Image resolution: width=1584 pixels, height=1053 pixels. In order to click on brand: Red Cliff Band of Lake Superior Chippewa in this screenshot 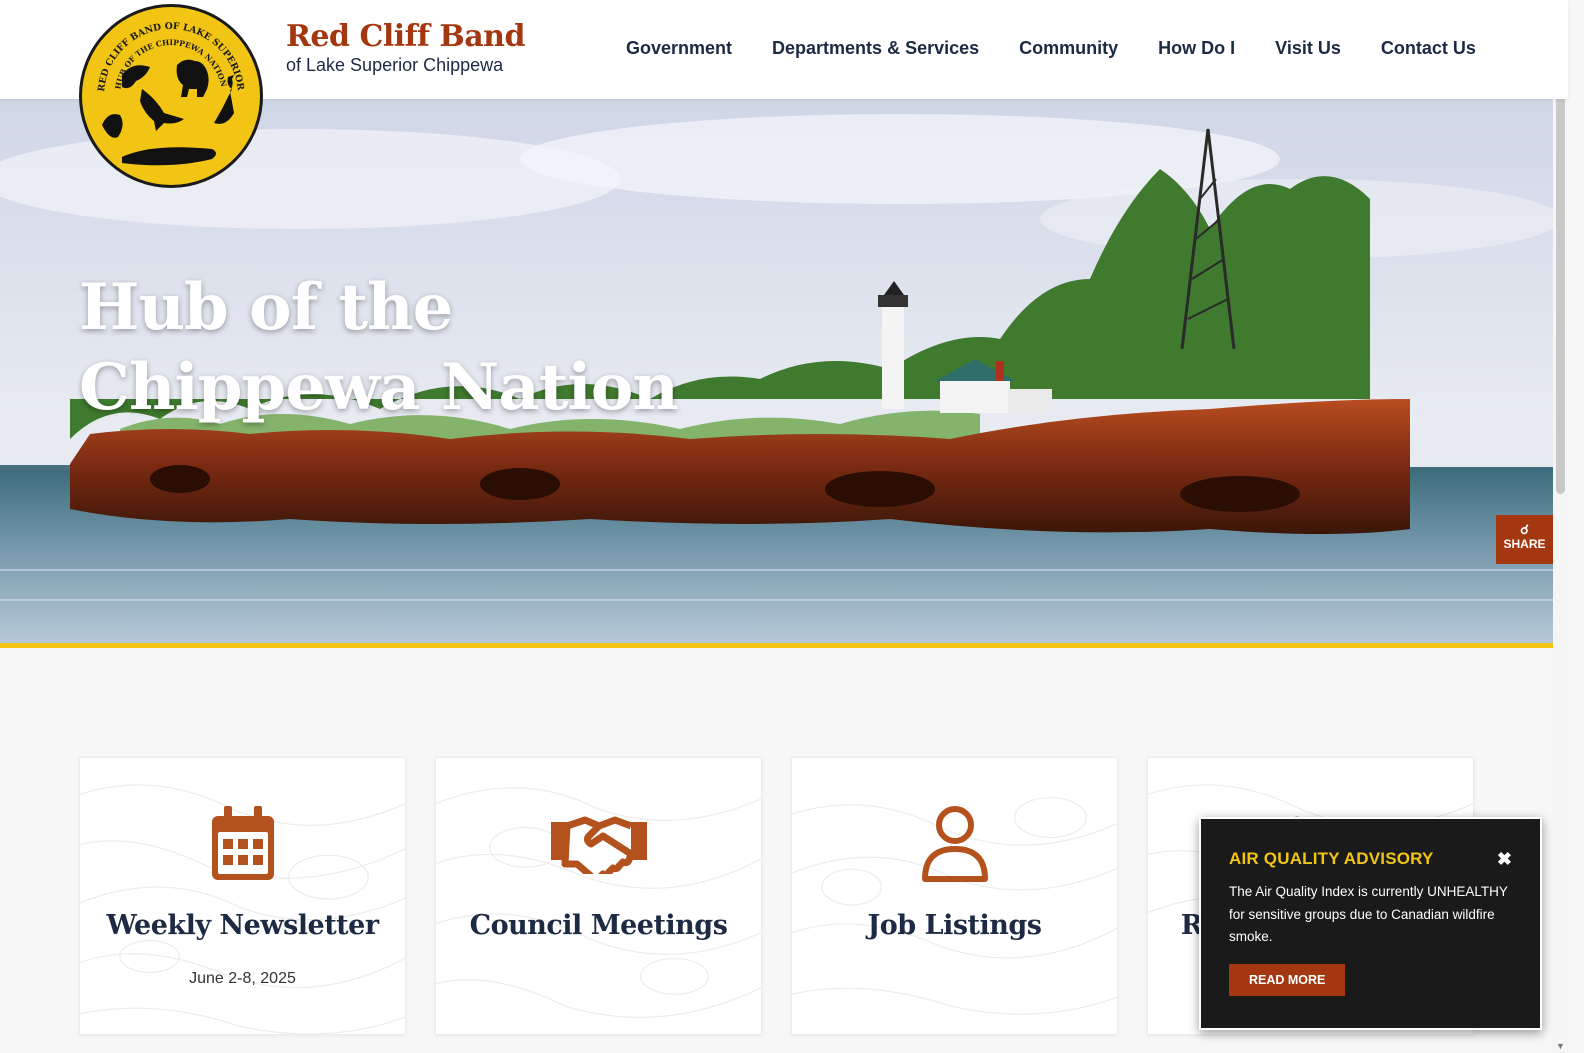, I will do `click(405, 48)`.